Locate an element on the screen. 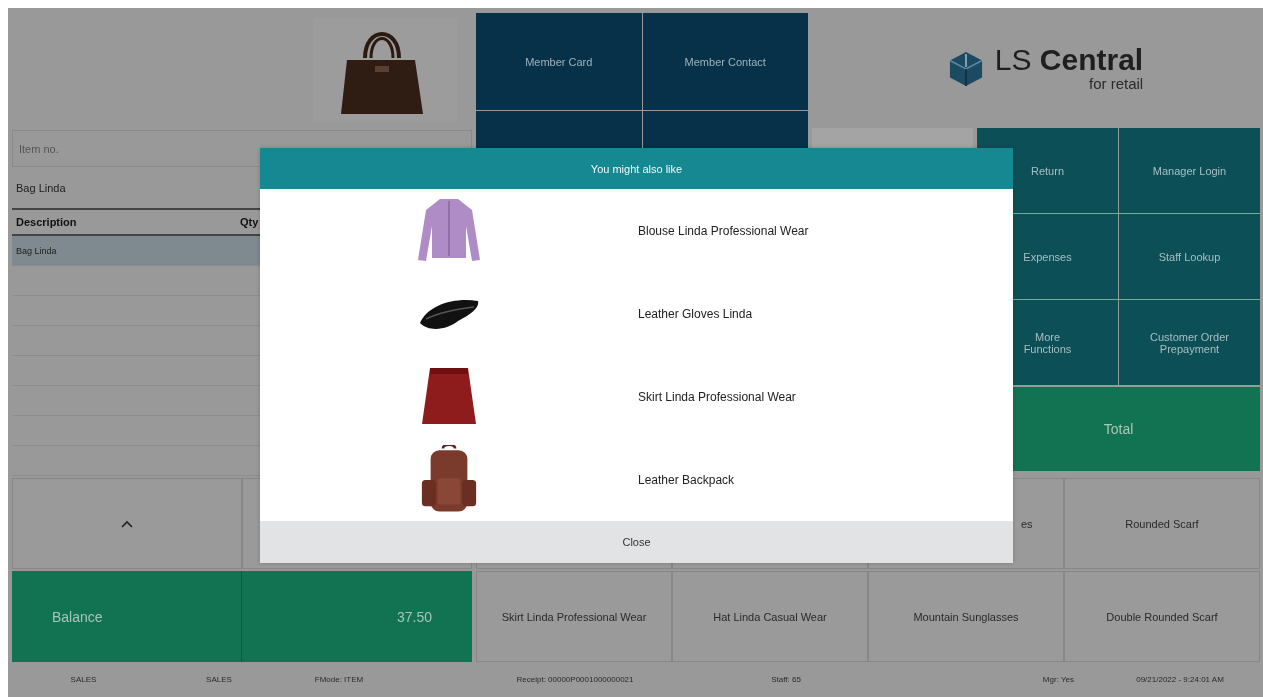  logo-tagline: for retail is located at coordinates (1116, 83).